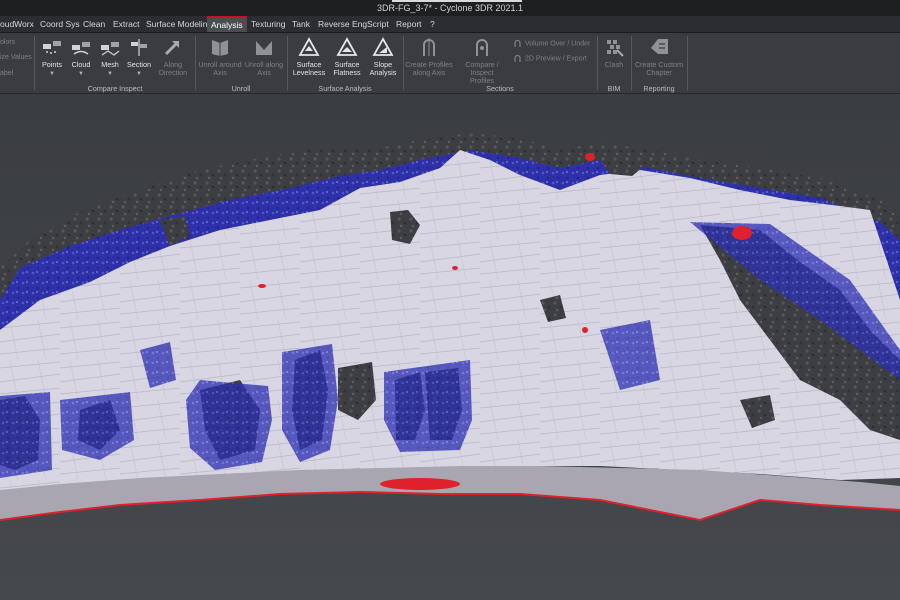 The height and width of the screenshot is (600, 900). I want to click on create-profiles-button: Create Profiles along Axis, so click(429, 56).